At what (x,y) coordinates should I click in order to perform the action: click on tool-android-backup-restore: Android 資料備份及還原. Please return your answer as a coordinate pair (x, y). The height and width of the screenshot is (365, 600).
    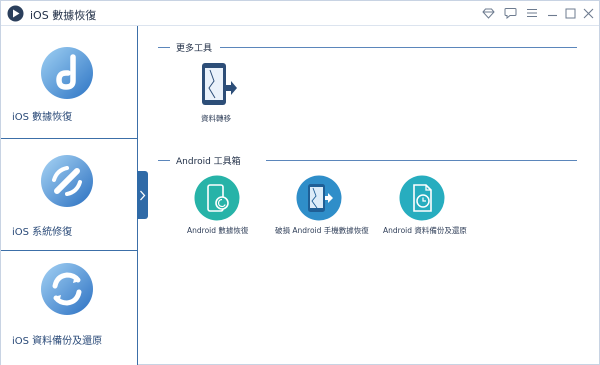
    Looking at the image, I should click on (424, 206).